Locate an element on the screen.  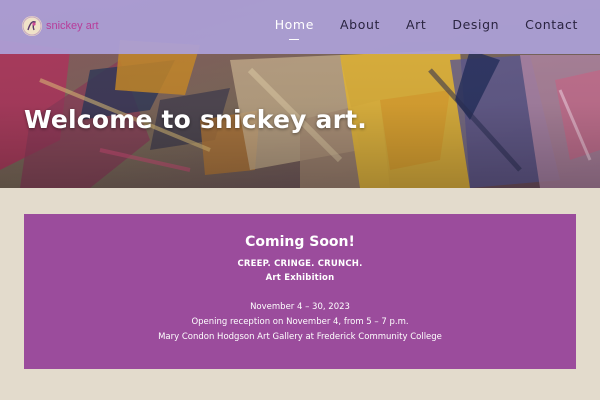
exhibition-title: CREEP. CRINGE. CRUNCH. is located at coordinates (300, 264).